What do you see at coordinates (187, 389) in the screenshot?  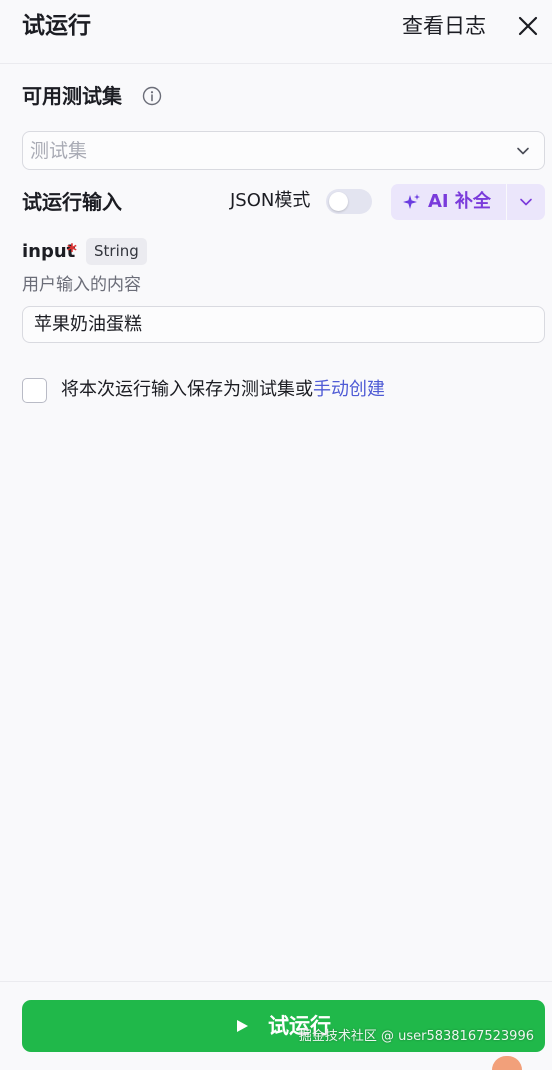 I see `save-as-testset-text: 将本次运行输入保存为测试集或` at bounding box center [187, 389].